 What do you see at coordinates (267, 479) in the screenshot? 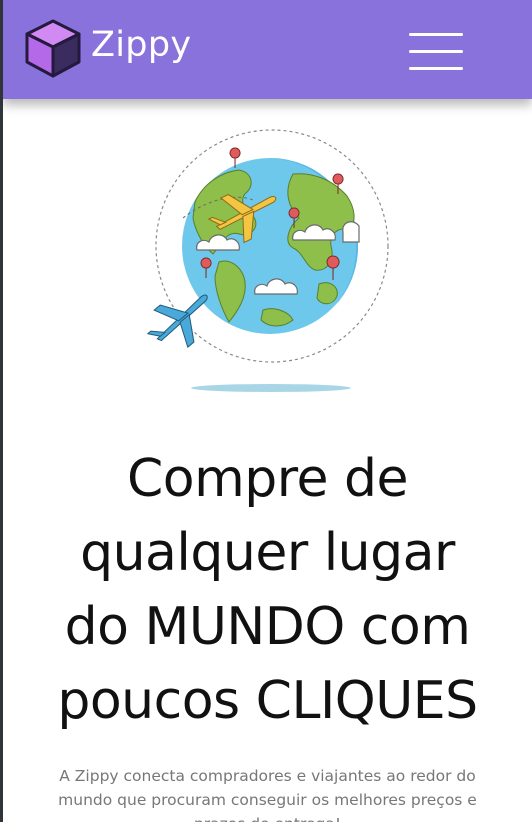
I see `headline-line: Compre de` at bounding box center [267, 479].